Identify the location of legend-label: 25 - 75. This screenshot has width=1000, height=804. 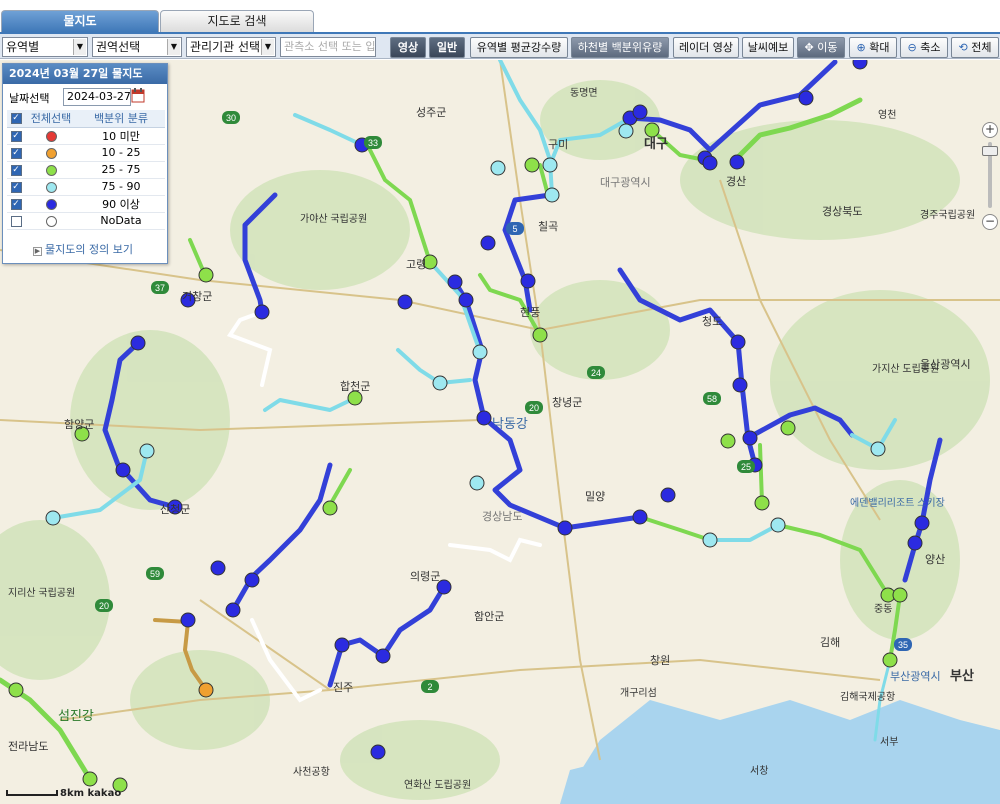
(121, 170).